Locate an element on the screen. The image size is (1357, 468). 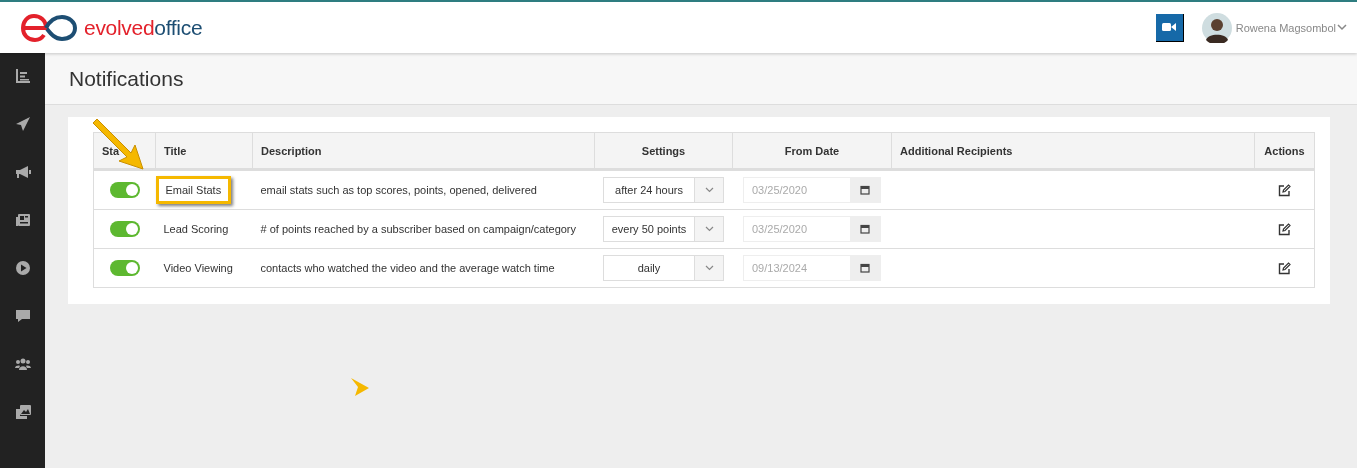
notification-title: Lead Scoring is located at coordinates (196, 229).